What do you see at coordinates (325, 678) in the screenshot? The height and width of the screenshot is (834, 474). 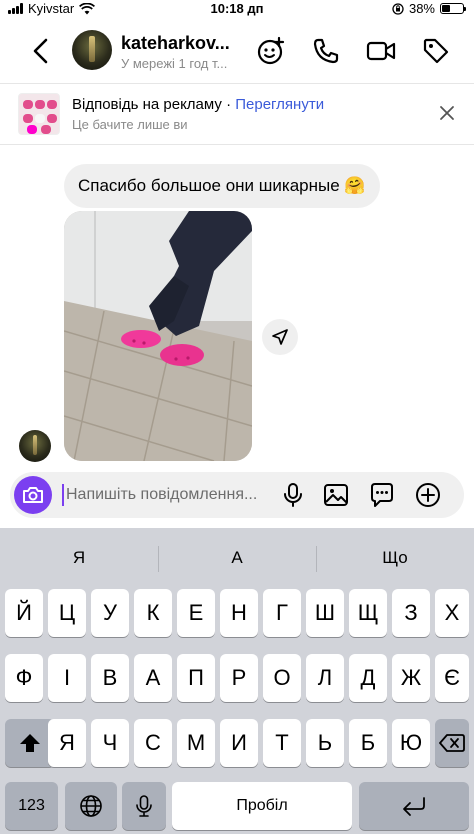 I see `key-letter: Л` at bounding box center [325, 678].